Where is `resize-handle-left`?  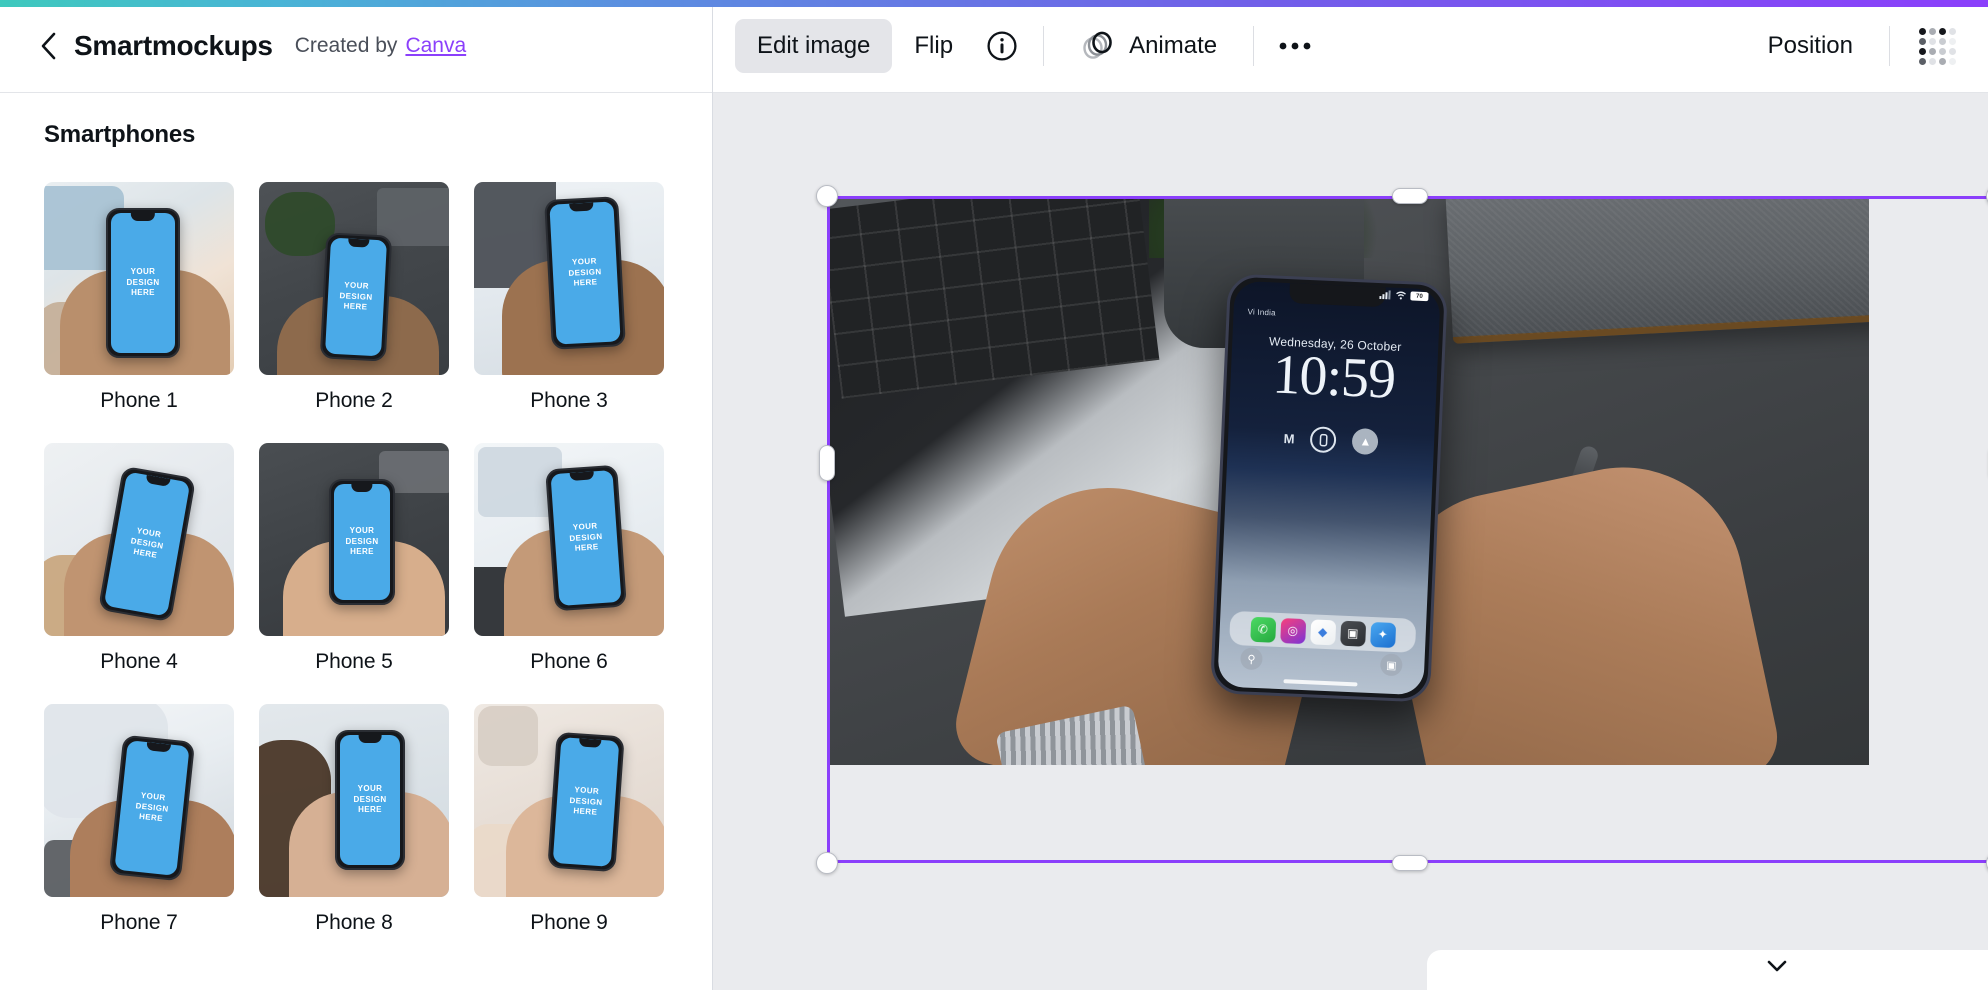
resize-handle-left is located at coordinates (827, 463).